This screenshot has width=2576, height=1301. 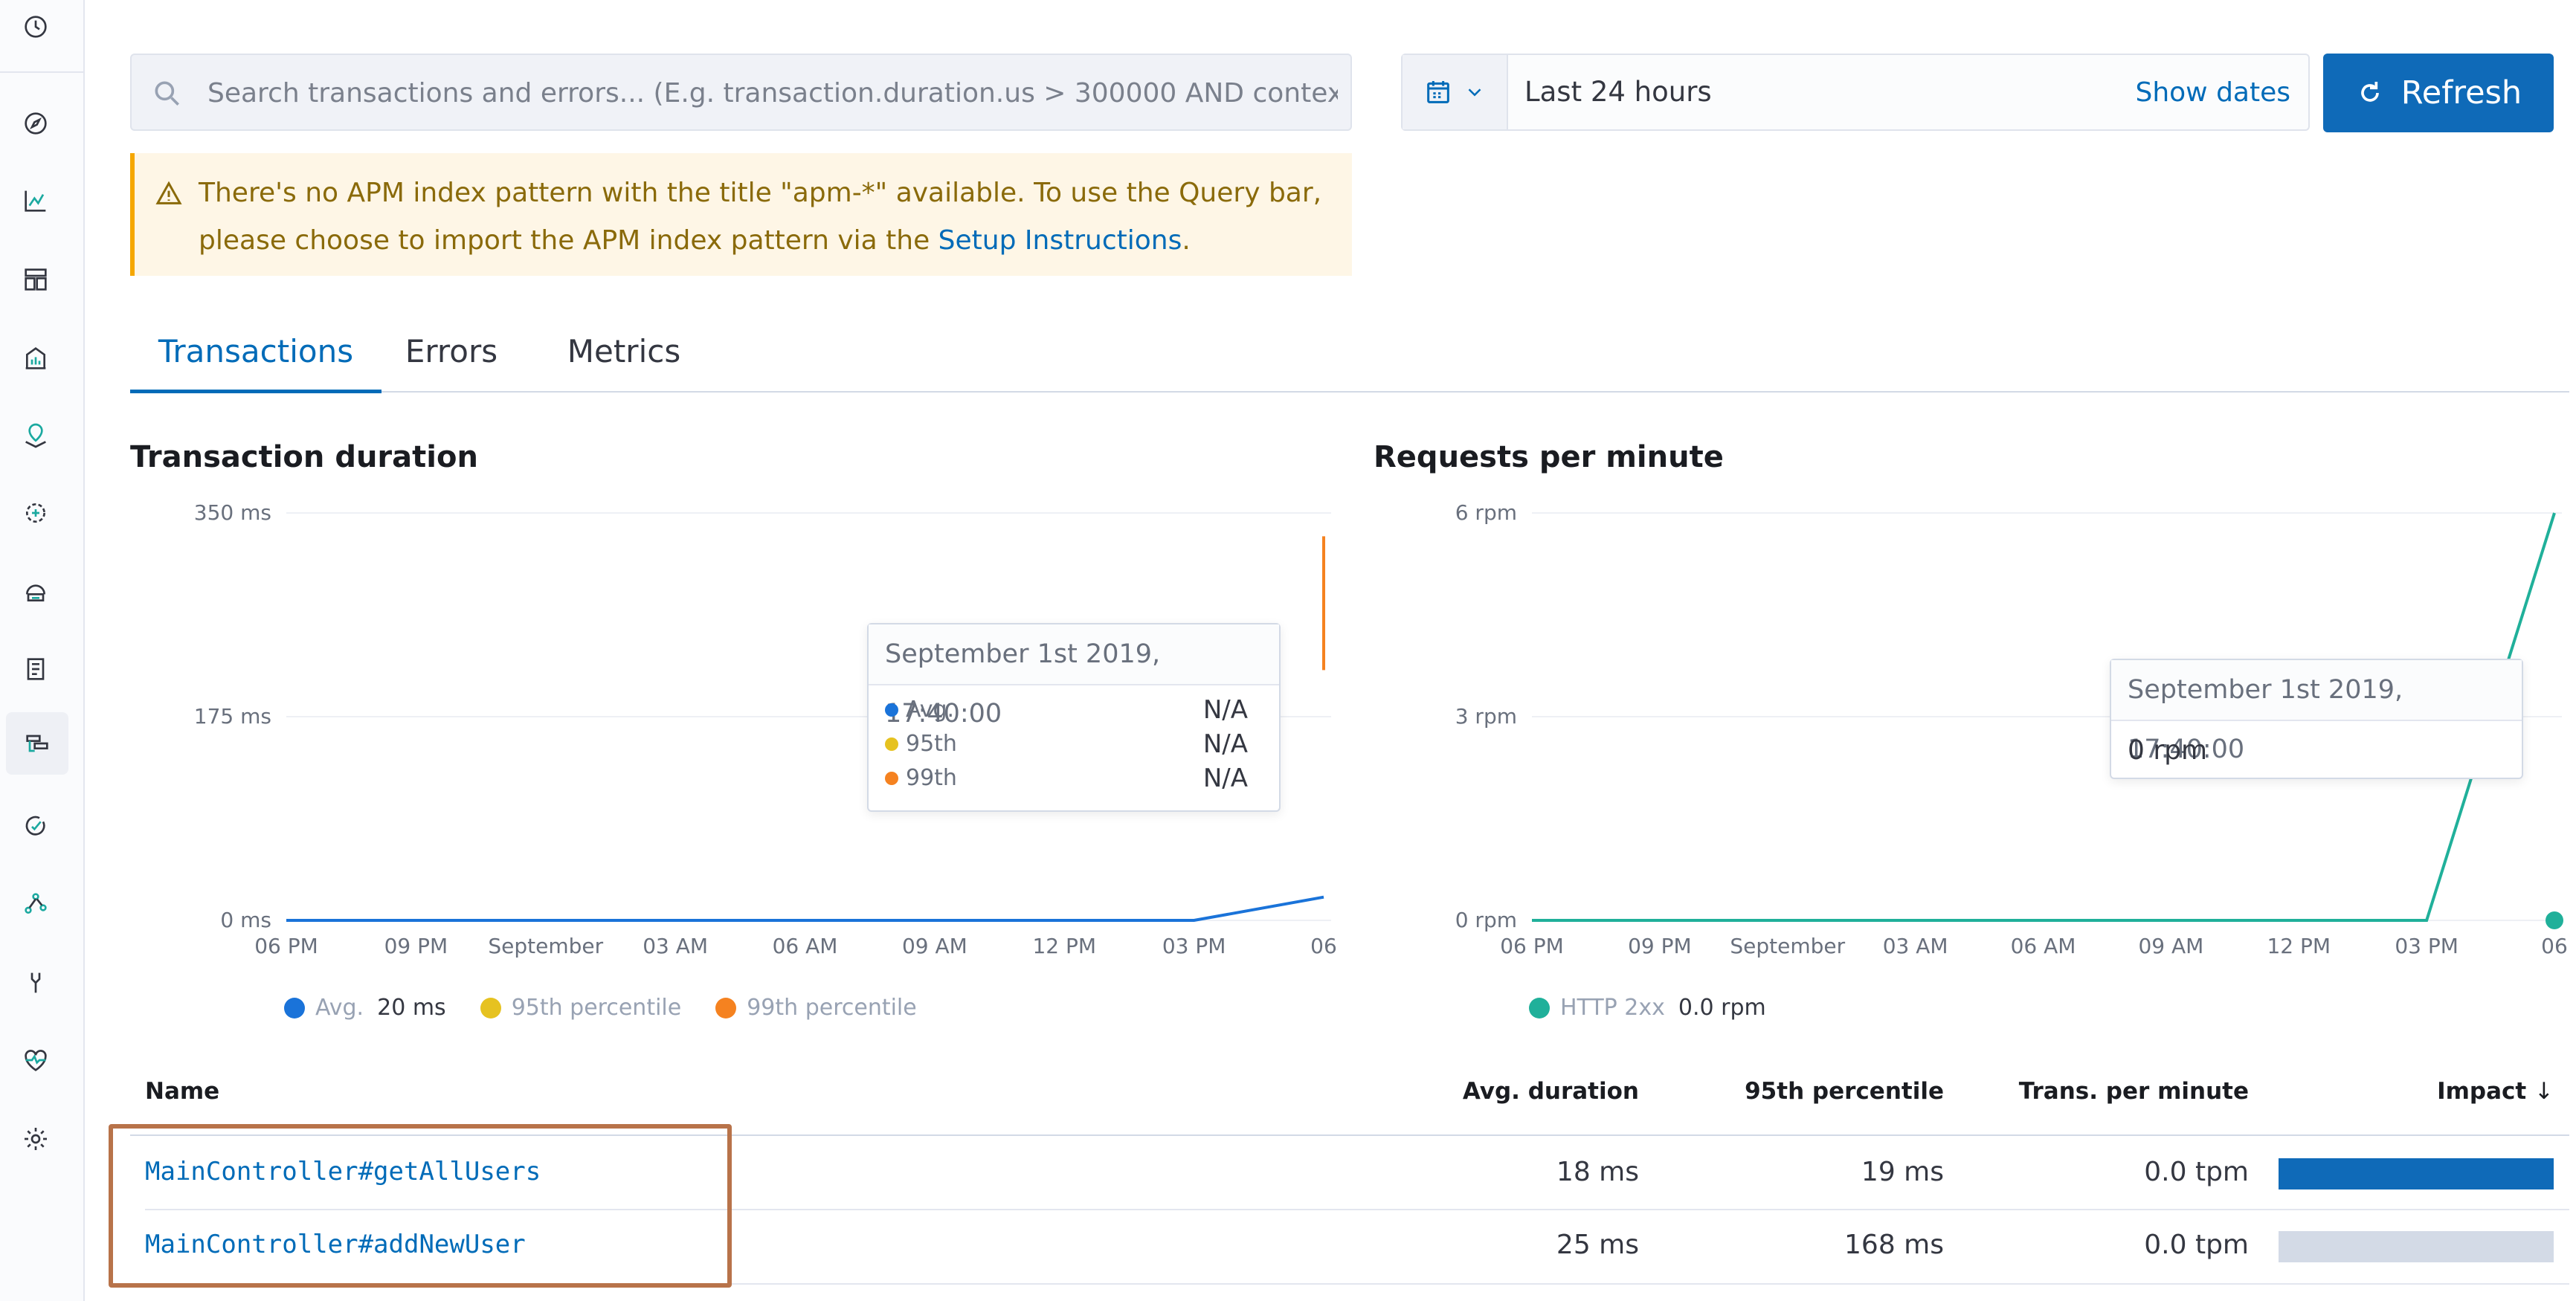 I want to click on x-tick-label: 12 PM, so click(x=2299, y=946).